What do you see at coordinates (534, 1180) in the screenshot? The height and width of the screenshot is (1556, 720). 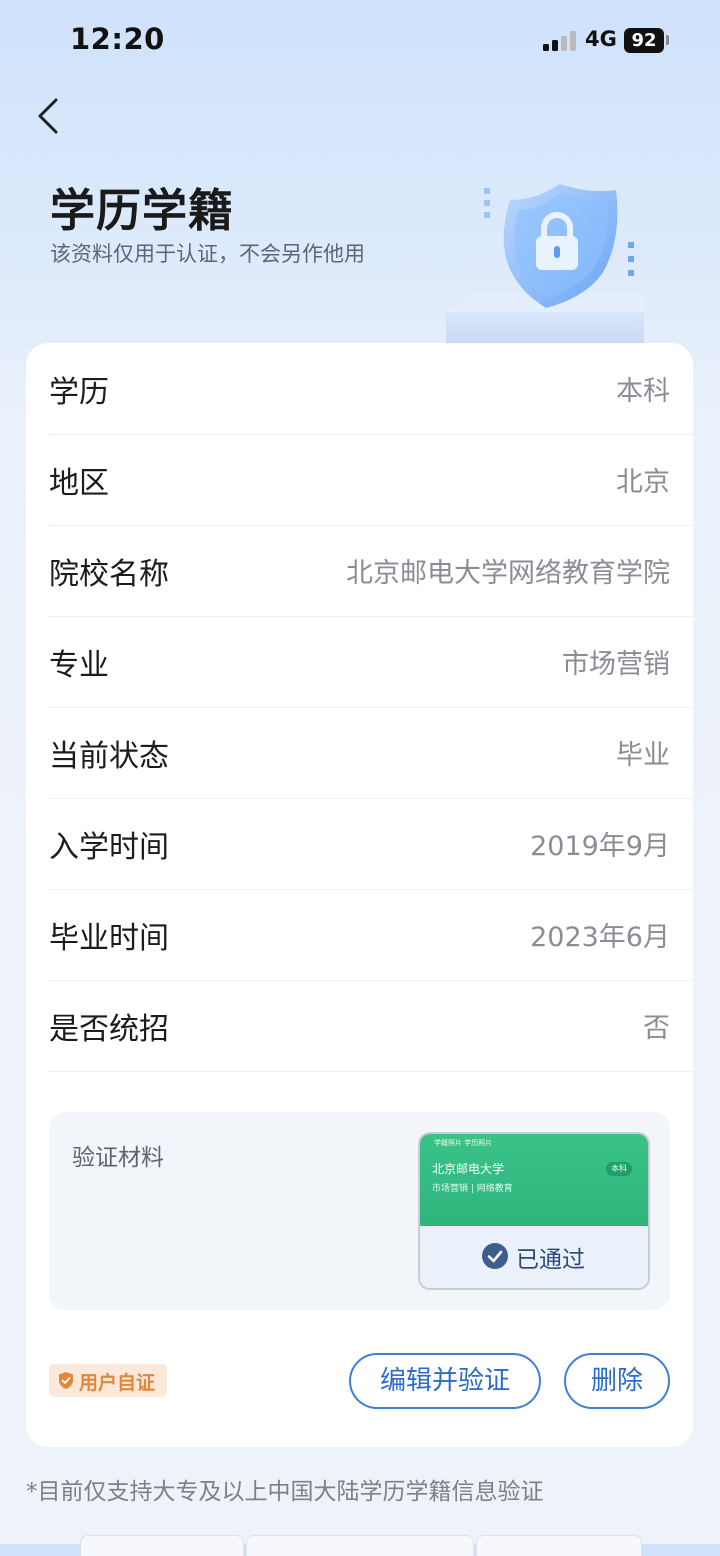 I see `thumbnail-header: 学籍照片 学历照片 北京邮电大学 市场营销 | 网络教育 本科` at bounding box center [534, 1180].